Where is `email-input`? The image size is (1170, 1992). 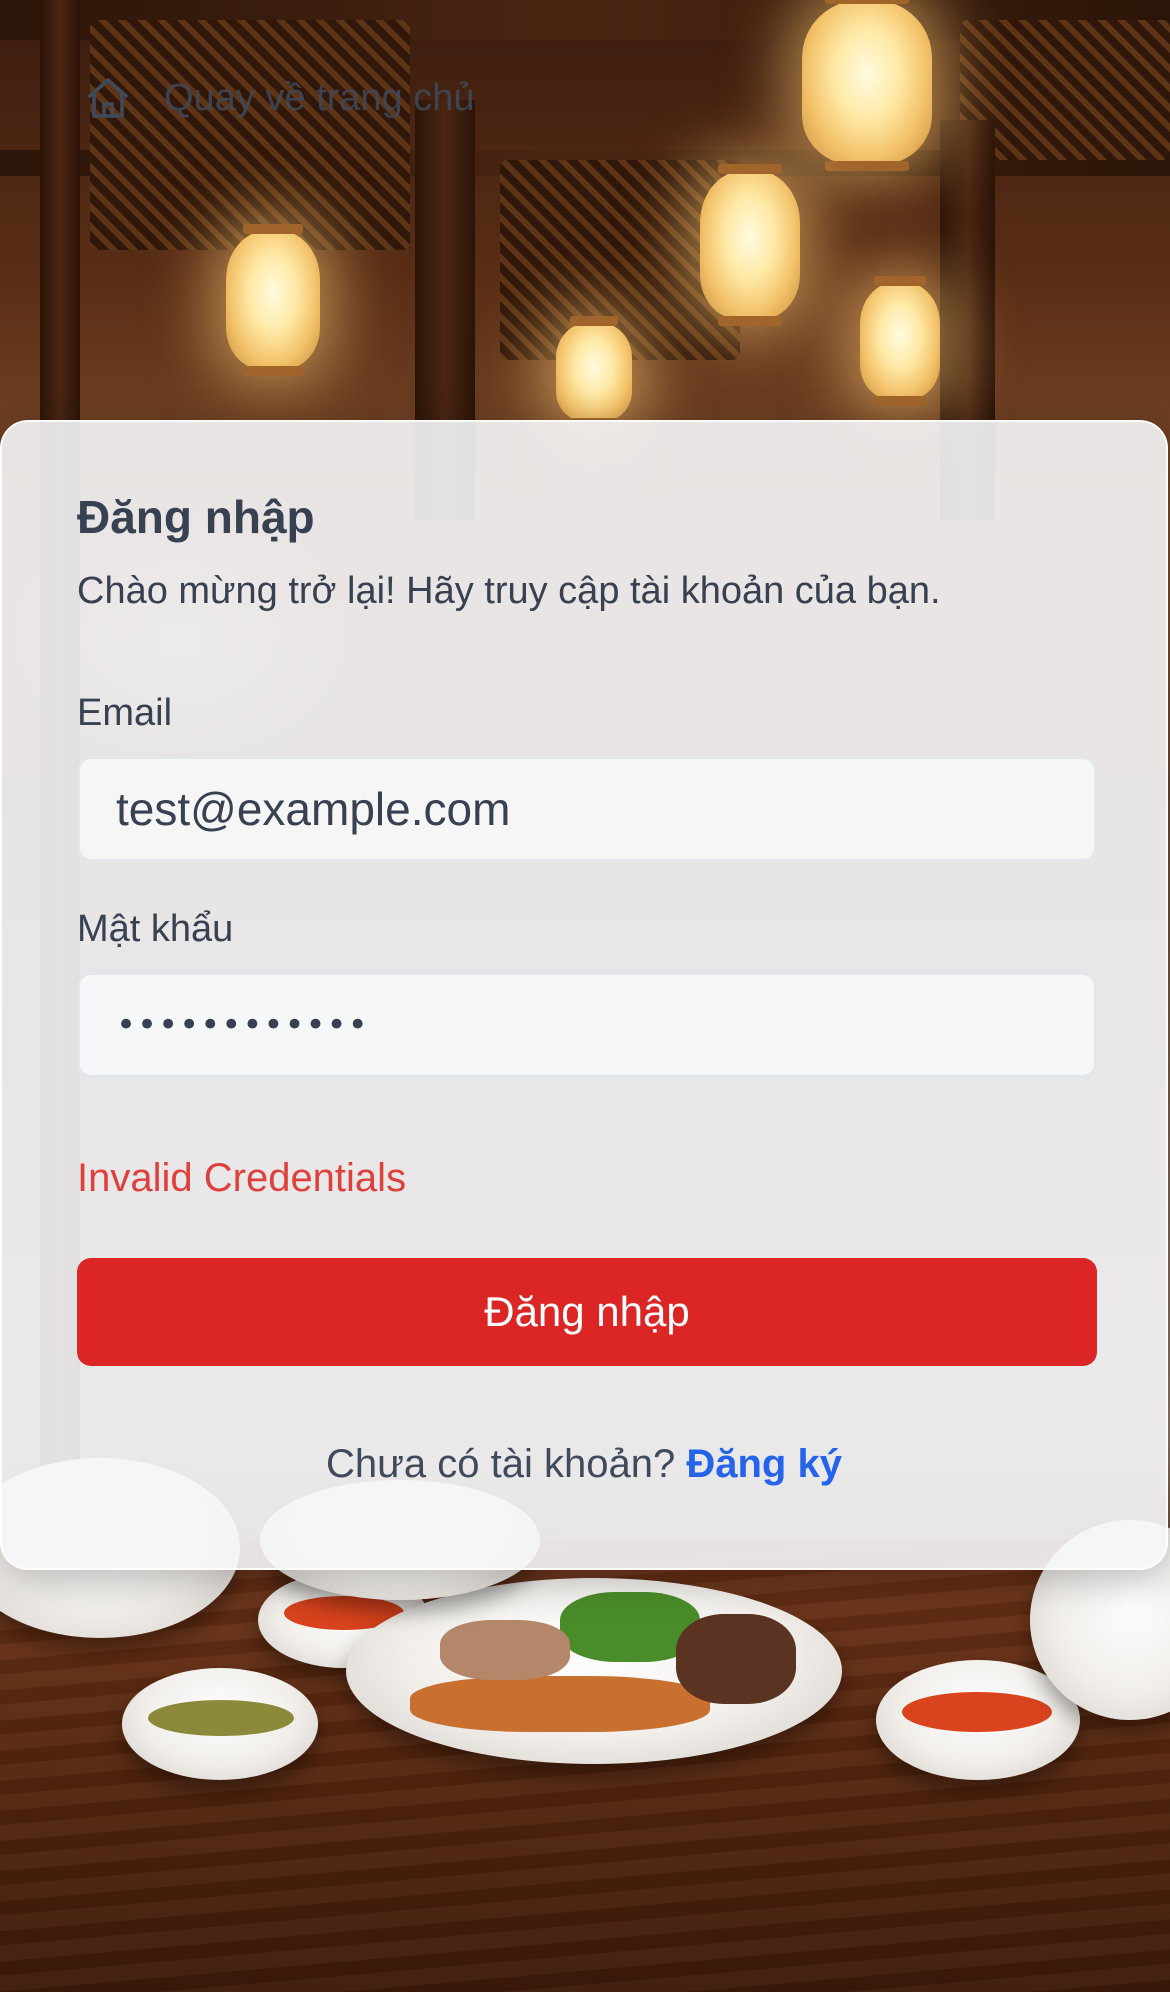 email-input is located at coordinates (587, 809).